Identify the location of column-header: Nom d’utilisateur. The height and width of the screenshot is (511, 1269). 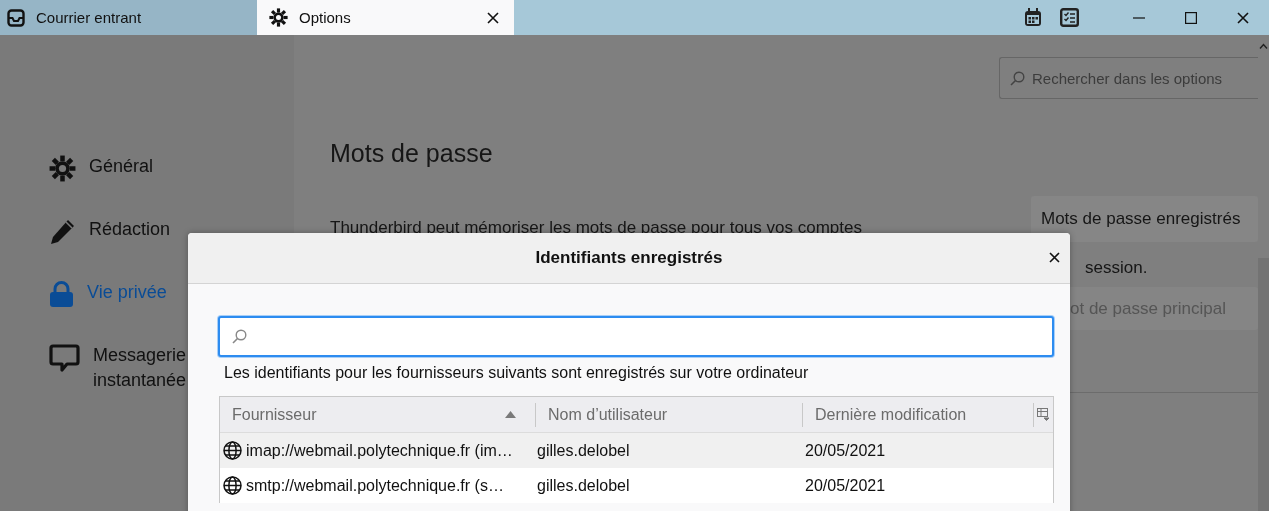
(669, 414).